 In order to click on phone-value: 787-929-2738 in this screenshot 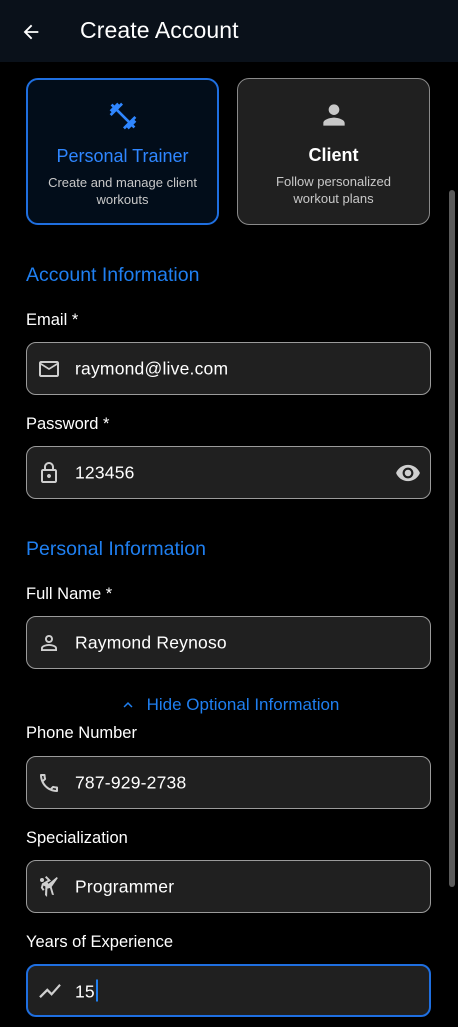, I will do `click(131, 782)`.